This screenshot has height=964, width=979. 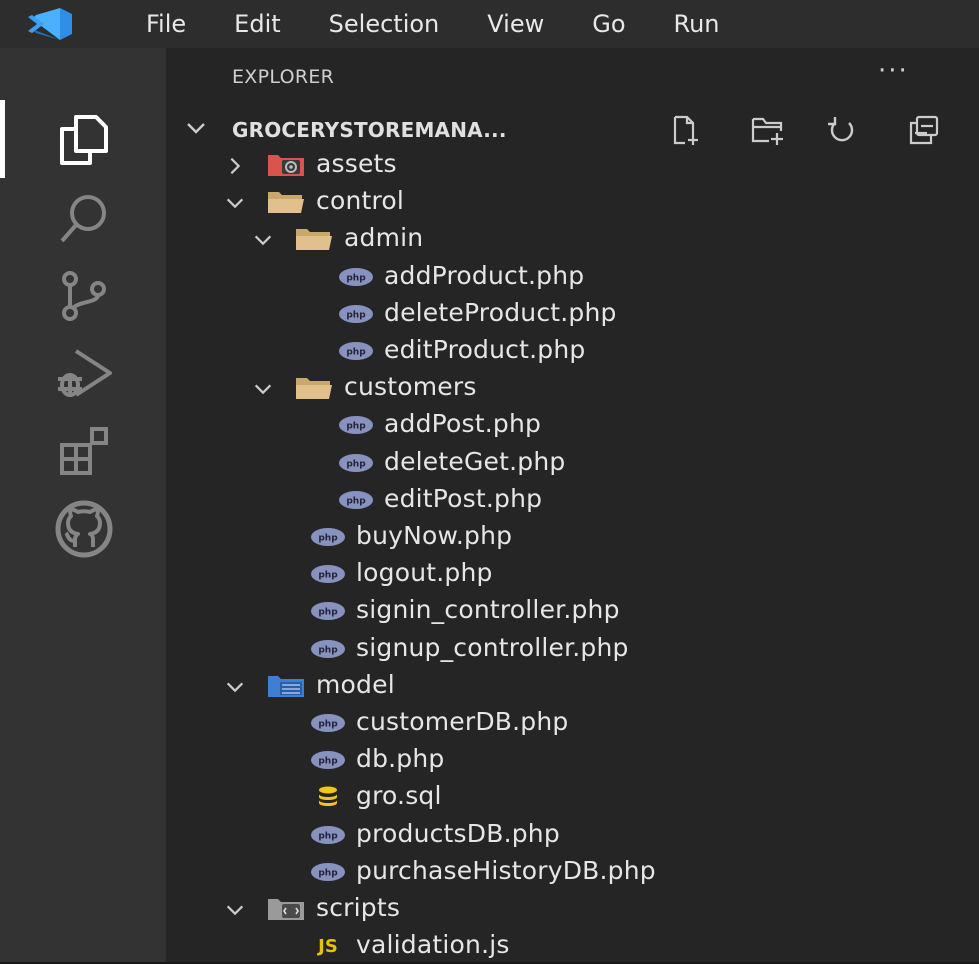 What do you see at coordinates (572, 796) in the screenshot?
I see `tree-file: gro.sql` at bounding box center [572, 796].